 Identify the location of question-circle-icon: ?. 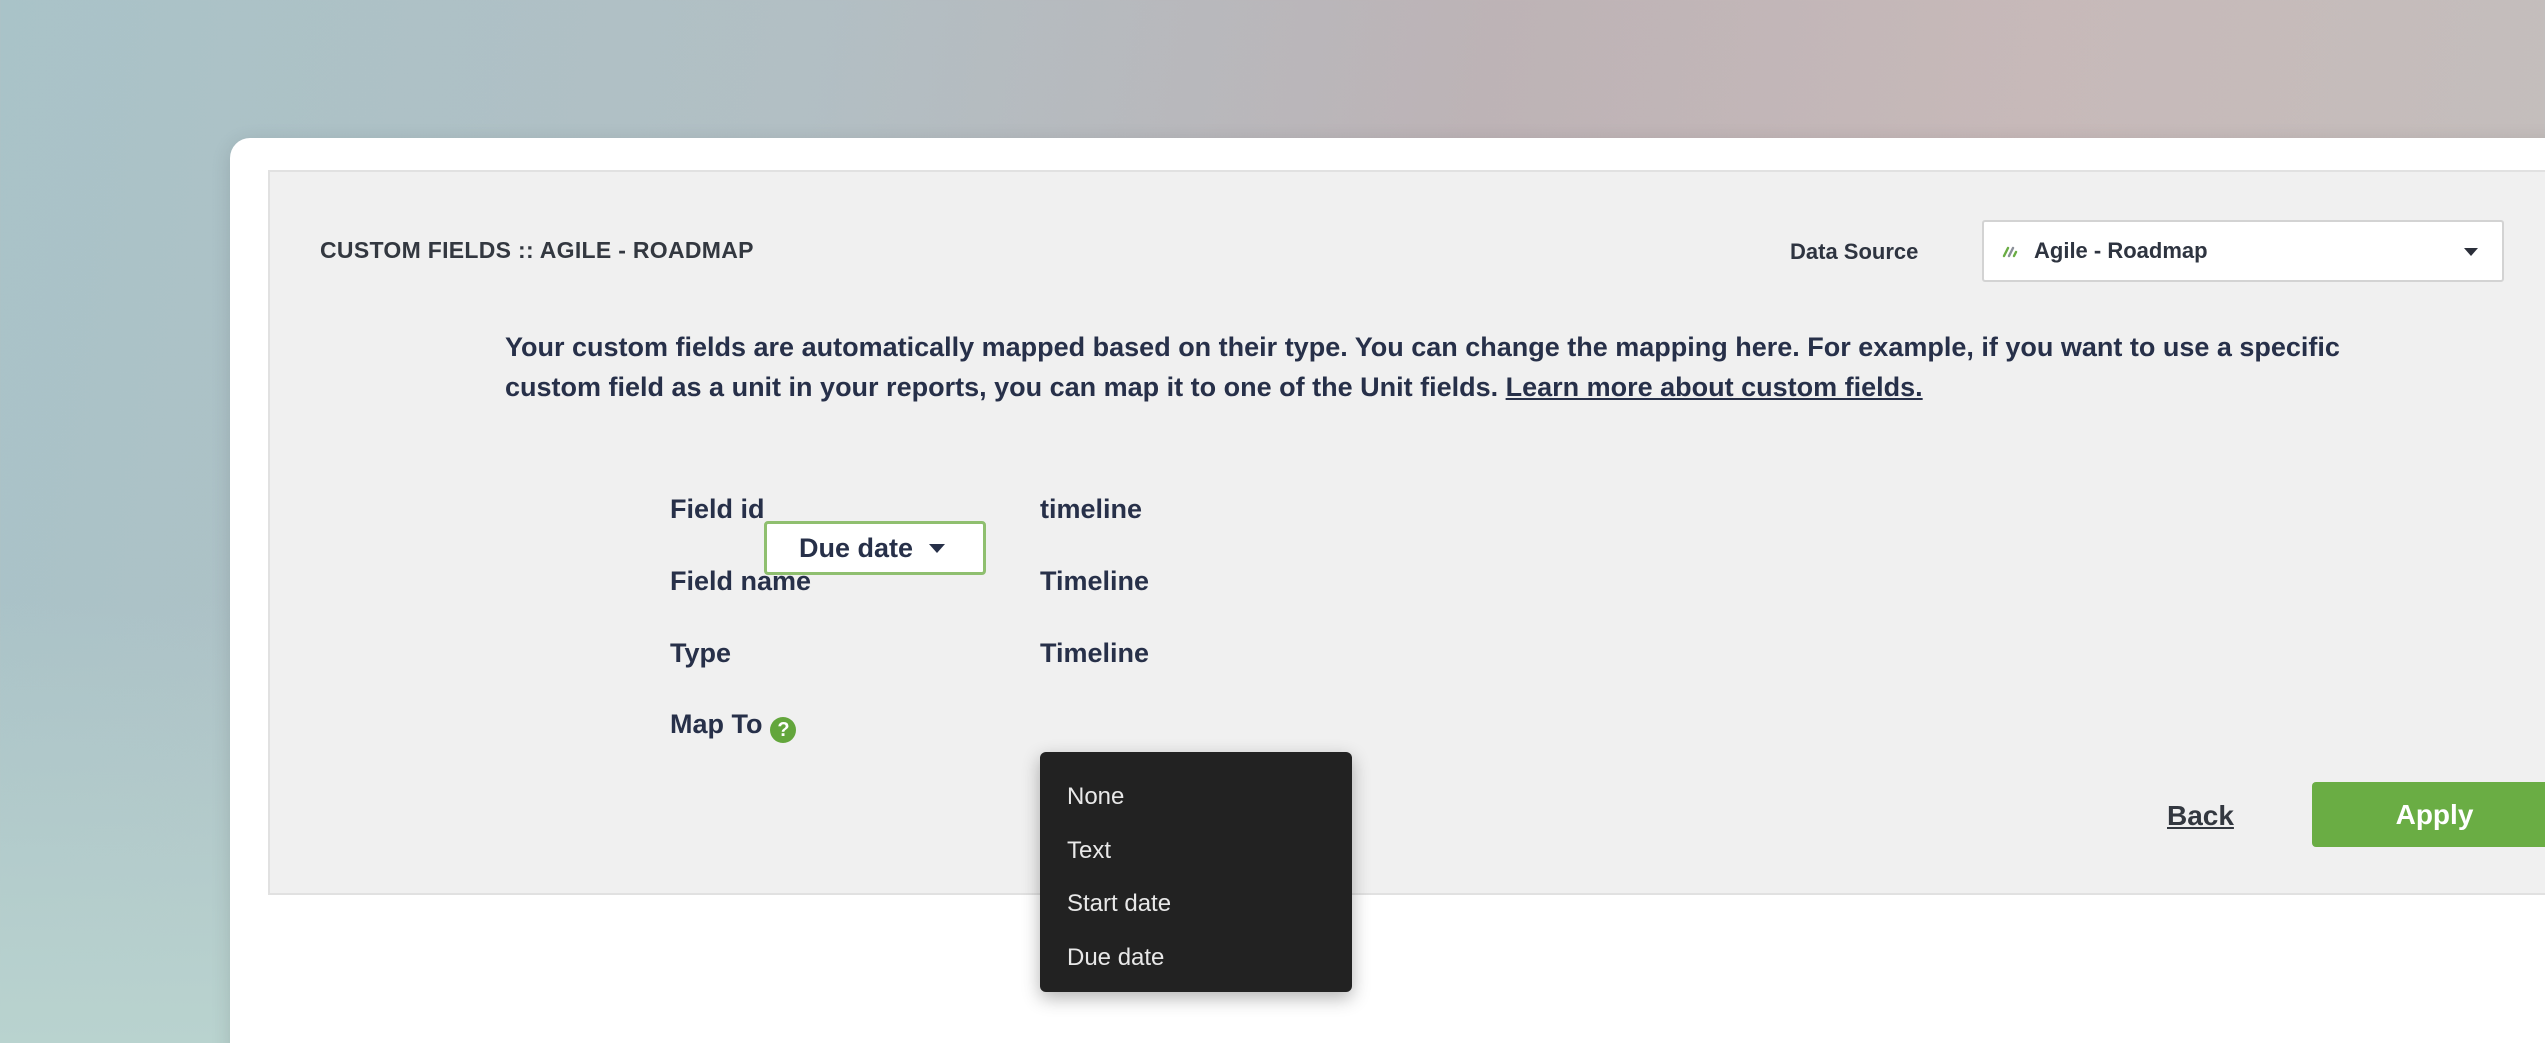
(783, 730).